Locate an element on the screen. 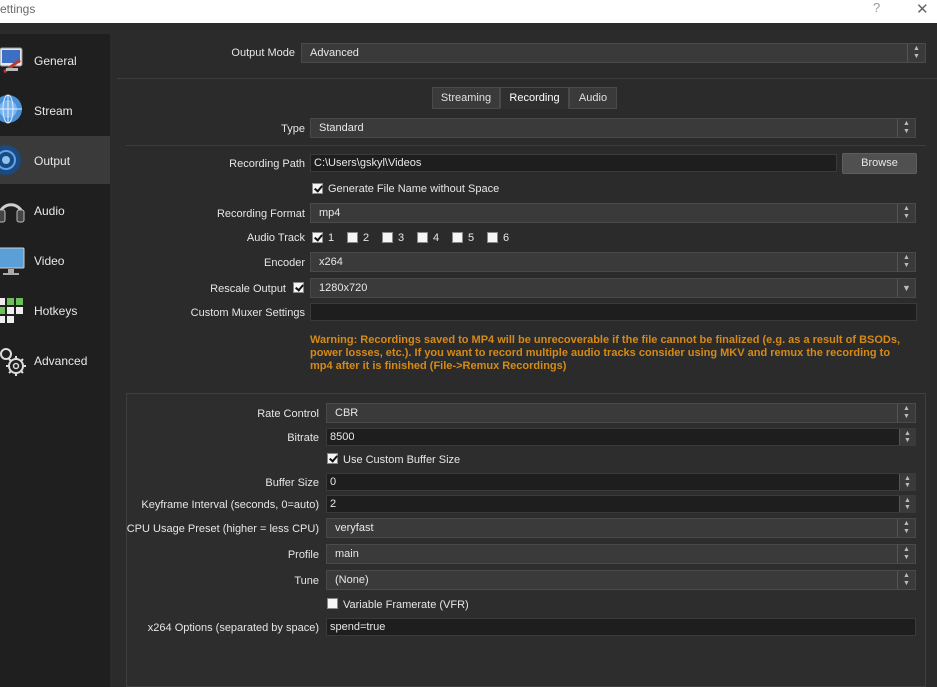 The image size is (937, 687). help-icon: ? is located at coordinates (876, 7).